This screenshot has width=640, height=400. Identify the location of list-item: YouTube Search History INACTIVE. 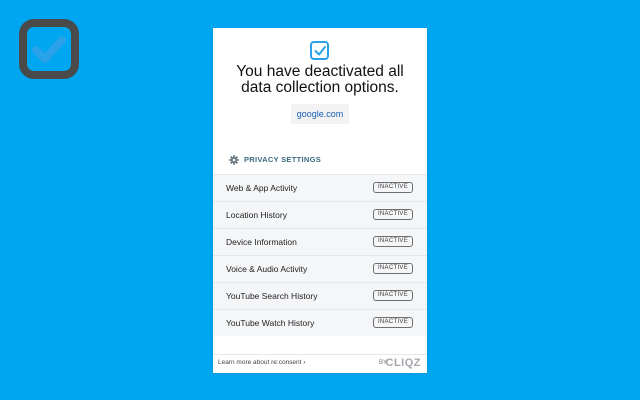
(320, 295).